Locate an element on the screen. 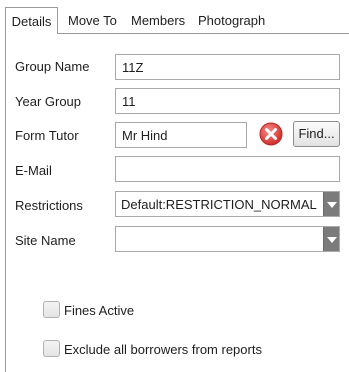  form-tutor-field: Mr Hind is located at coordinates (181, 135).